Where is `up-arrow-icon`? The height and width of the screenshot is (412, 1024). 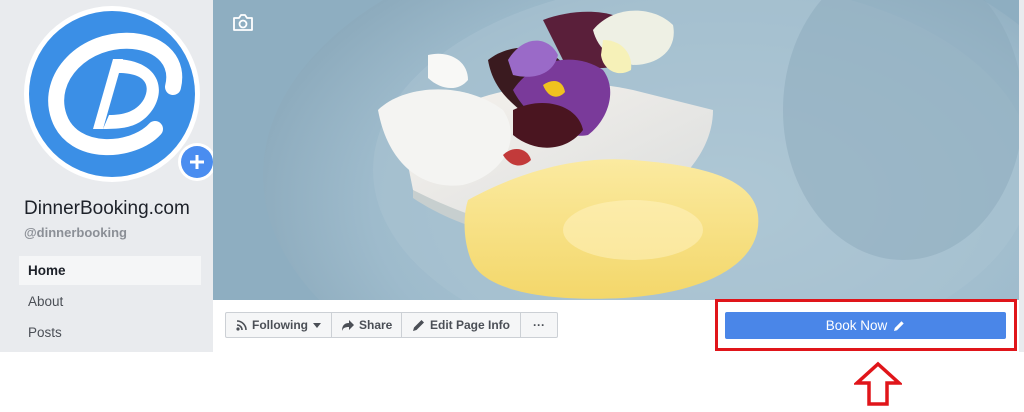
up-arrow-icon is located at coordinates (878, 386).